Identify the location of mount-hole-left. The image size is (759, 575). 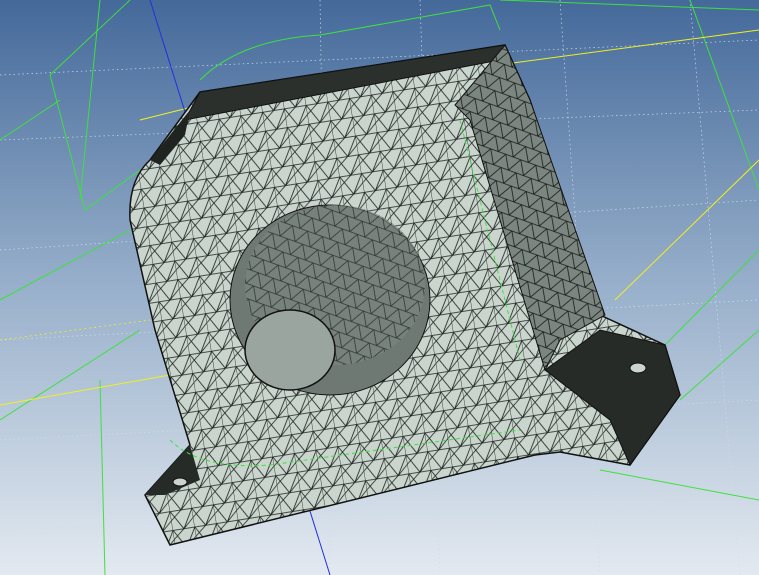
(180, 482).